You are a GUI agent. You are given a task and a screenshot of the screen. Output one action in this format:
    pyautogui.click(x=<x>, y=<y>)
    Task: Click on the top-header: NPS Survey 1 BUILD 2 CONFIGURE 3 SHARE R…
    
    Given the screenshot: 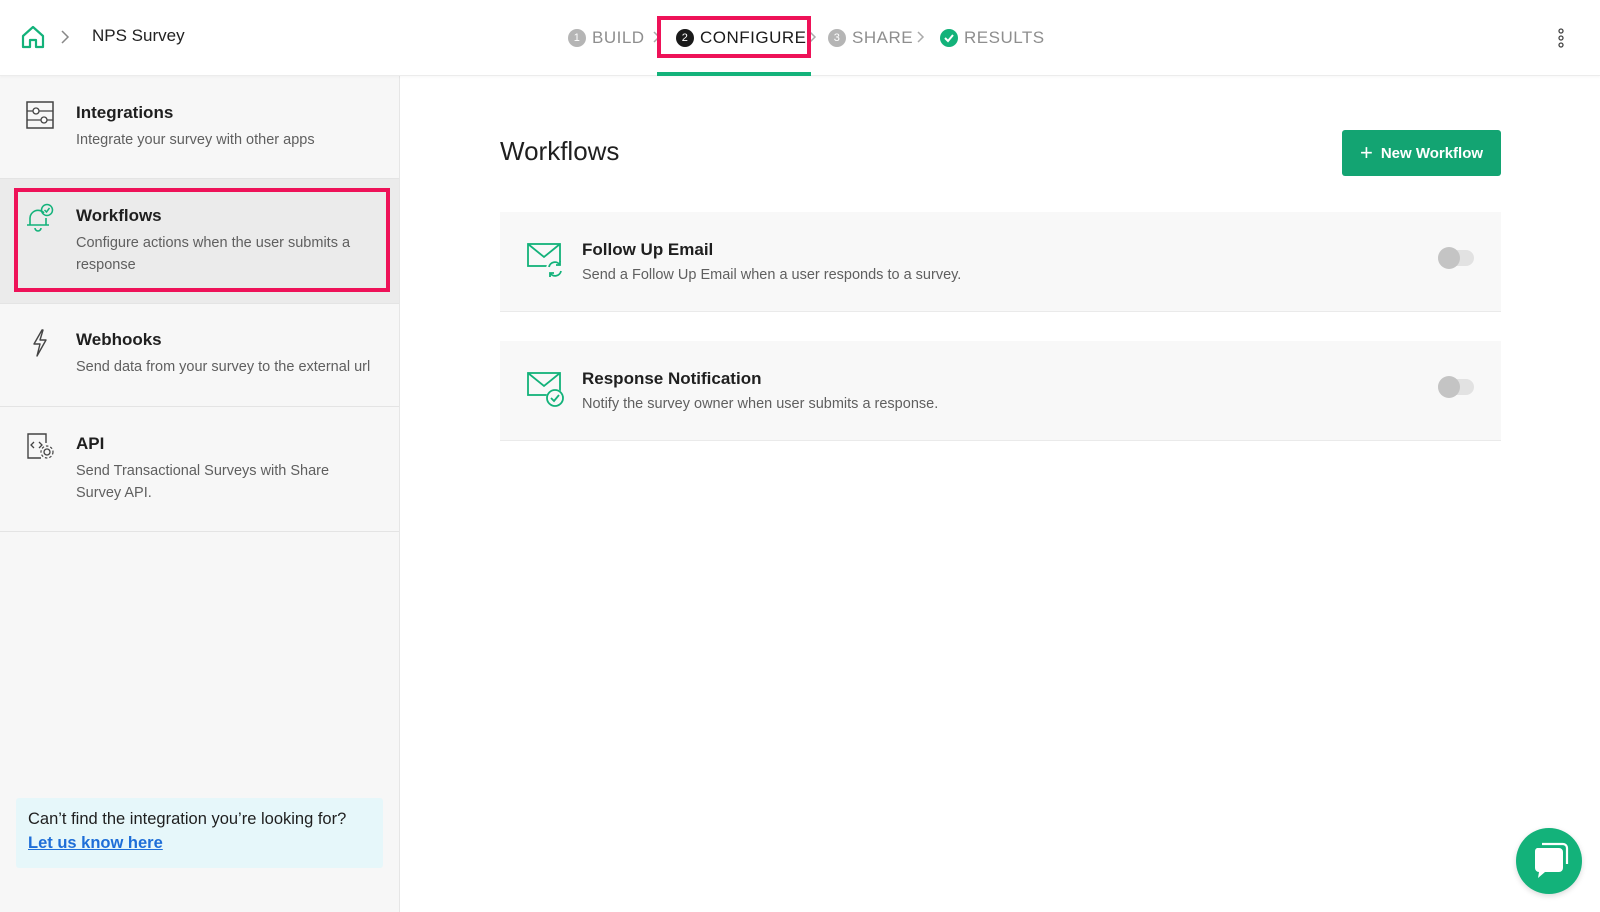 What is the action you would take?
    pyautogui.click(x=800, y=38)
    